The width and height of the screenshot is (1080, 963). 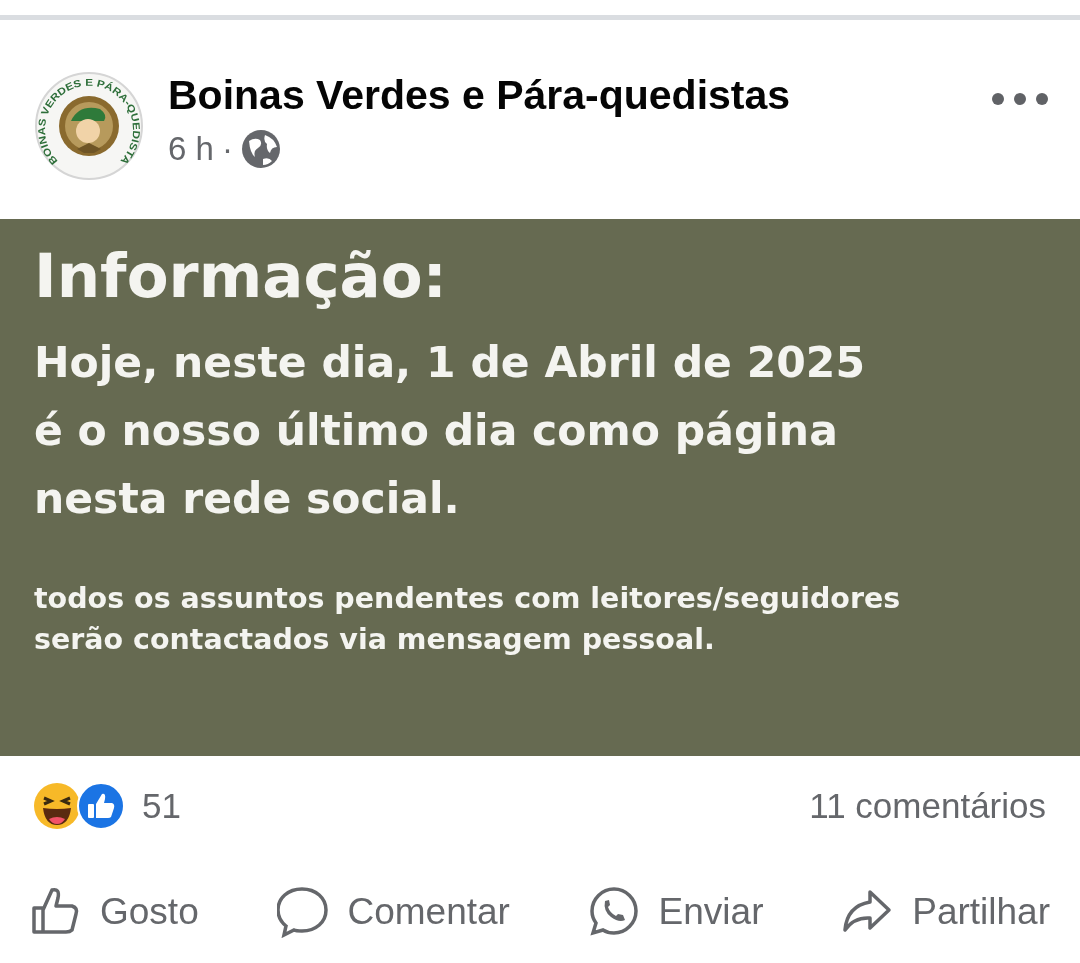 I want to click on page-name: Boinas Verdes e Pára-quedistas, so click(x=567, y=96).